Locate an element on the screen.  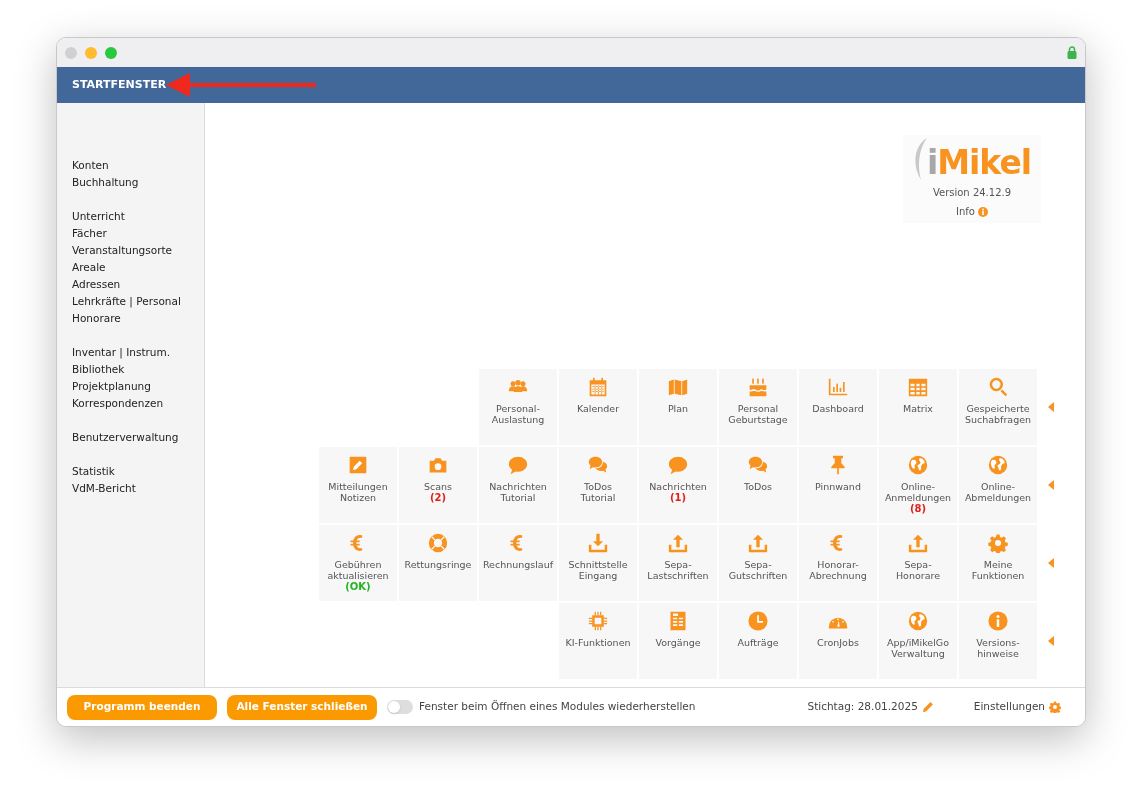
sidebar-item: Areale is located at coordinates (89, 267).